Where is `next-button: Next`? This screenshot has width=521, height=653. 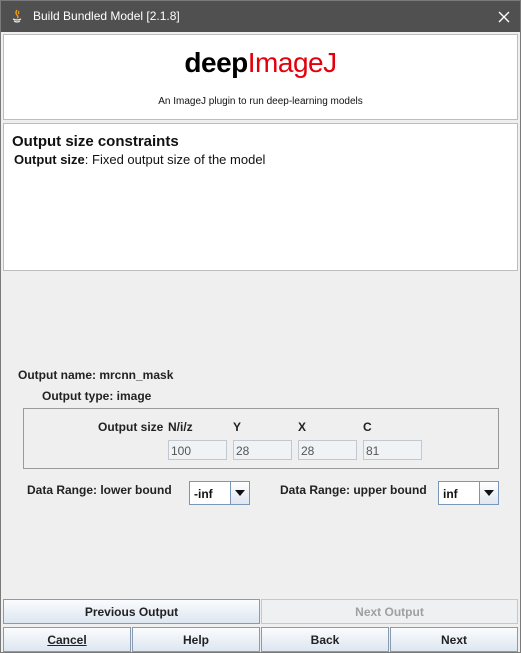 next-button: Next is located at coordinates (454, 639).